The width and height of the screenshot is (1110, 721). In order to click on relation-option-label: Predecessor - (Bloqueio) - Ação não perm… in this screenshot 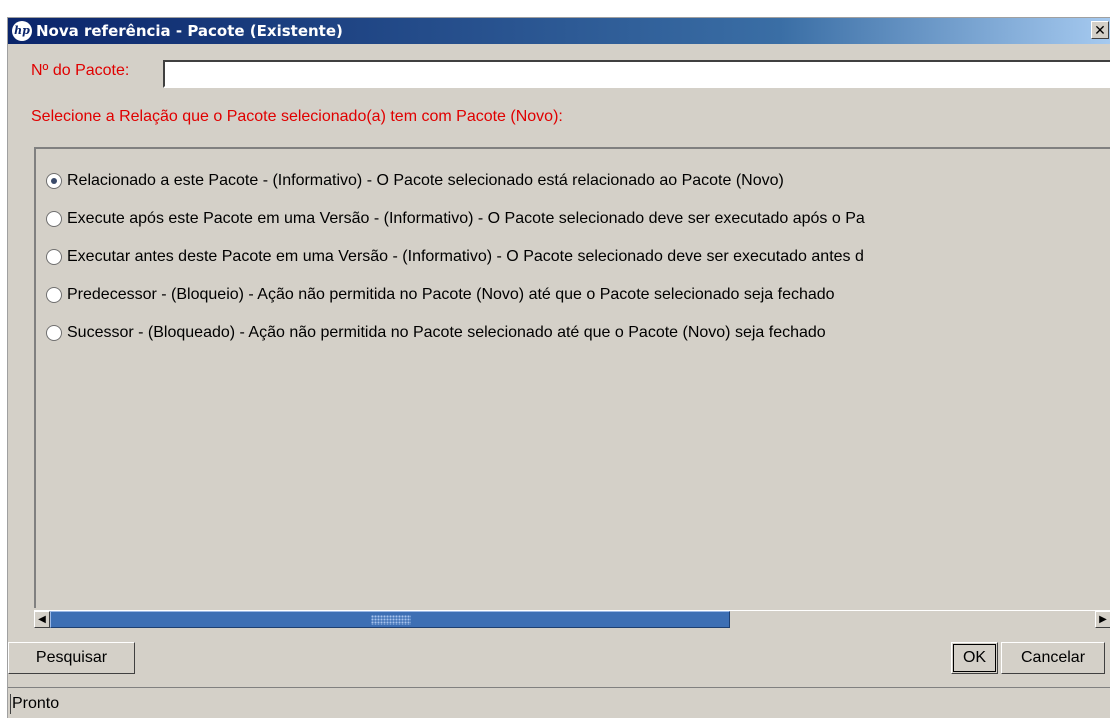, I will do `click(451, 294)`.